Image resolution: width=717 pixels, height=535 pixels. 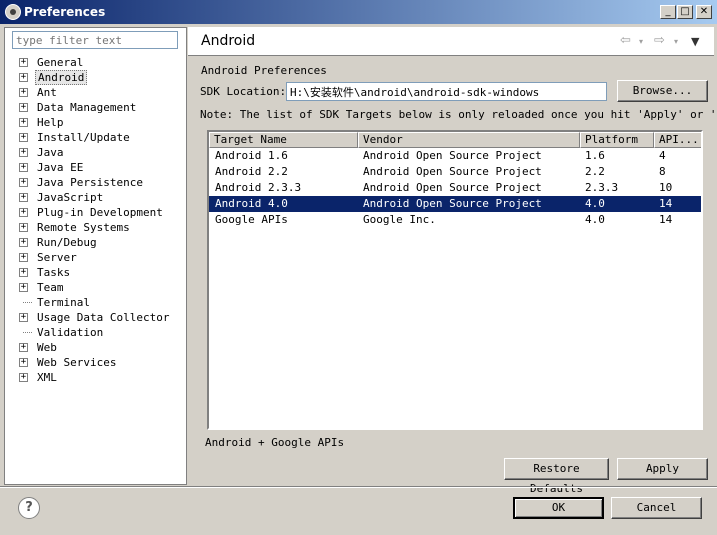 I want to click on table-cell: Google APIs, so click(x=251, y=219).